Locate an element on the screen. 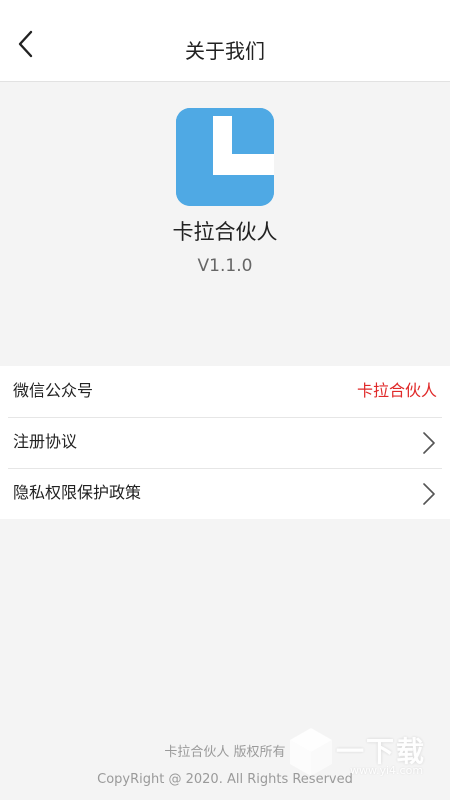  privacy-policy-row: 隐私权限保护政策 is located at coordinates (225, 493).